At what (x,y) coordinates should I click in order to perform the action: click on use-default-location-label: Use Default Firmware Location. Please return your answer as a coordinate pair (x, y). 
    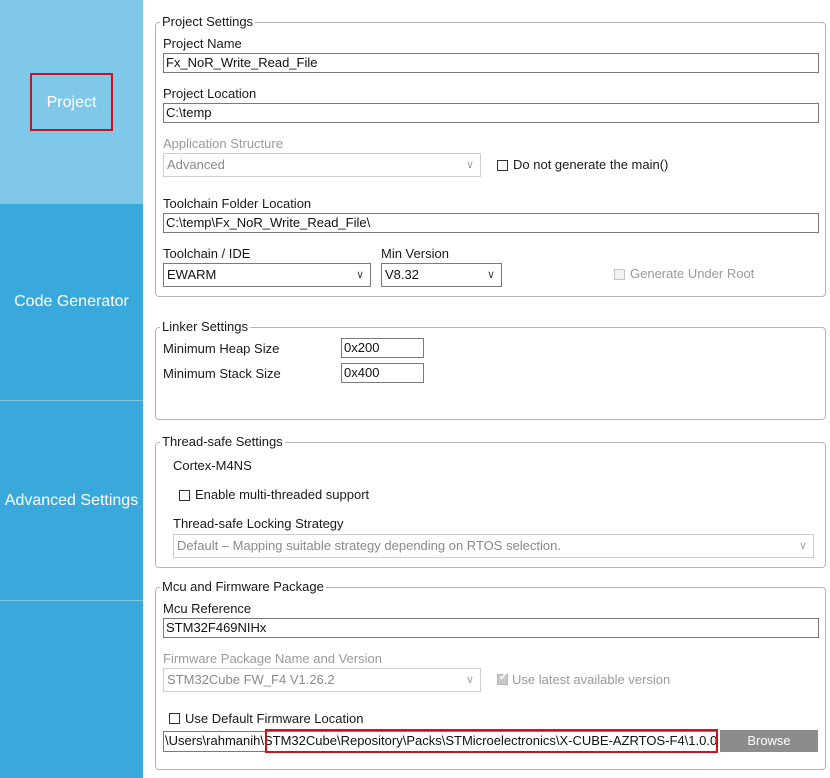
    Looking at the image, I should click on (274, 718).